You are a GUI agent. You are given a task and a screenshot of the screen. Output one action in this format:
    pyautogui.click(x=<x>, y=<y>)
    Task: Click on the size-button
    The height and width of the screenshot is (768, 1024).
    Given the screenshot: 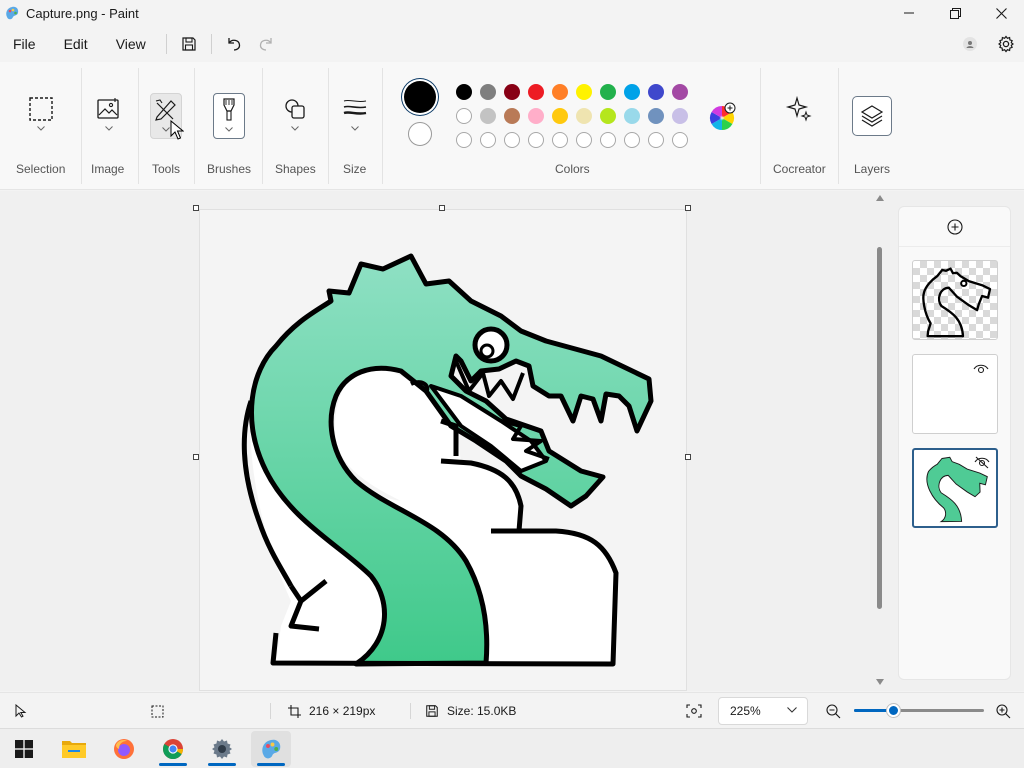 What is the action you would take?
    pyautogui.click(x=355, y=115)
    